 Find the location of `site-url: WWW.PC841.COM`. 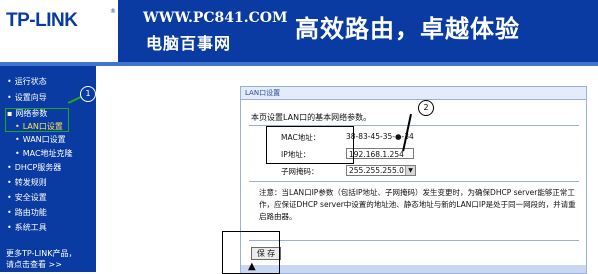

site-url: WWW.PC841.COM is located at coordinates (215, 18).